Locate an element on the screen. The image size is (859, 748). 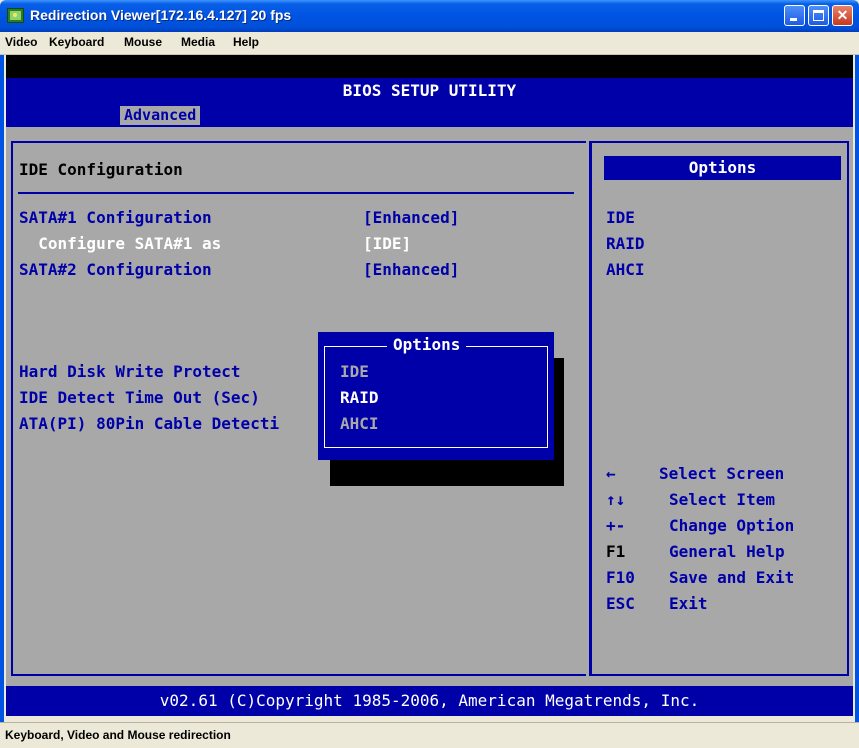
close-icon: ✕ is located at coordinates (842, 15).